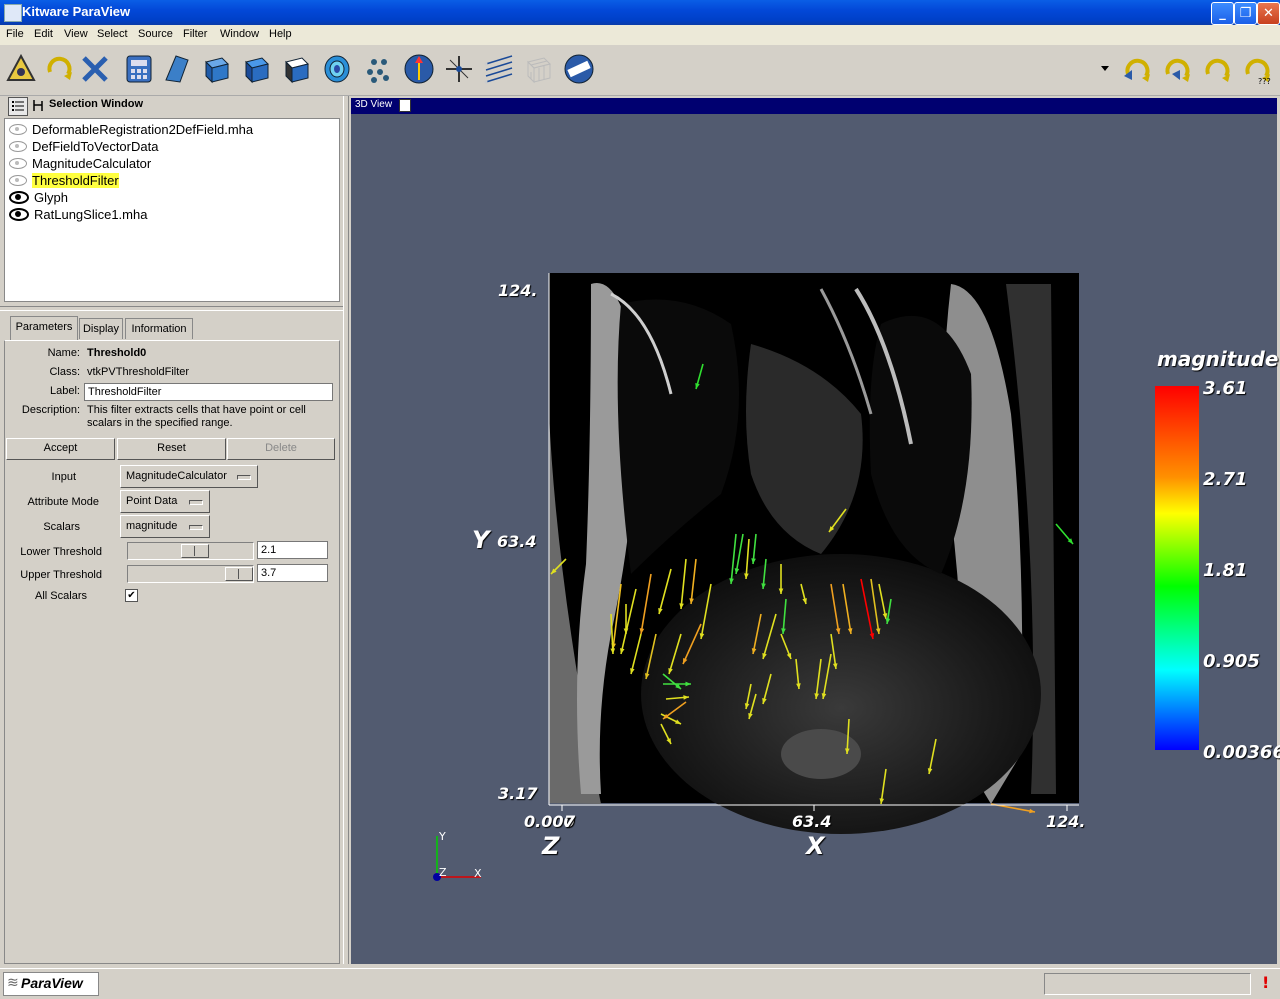  I want to click on class-value: vtkPVThresholdFilter, so click(138, 372).